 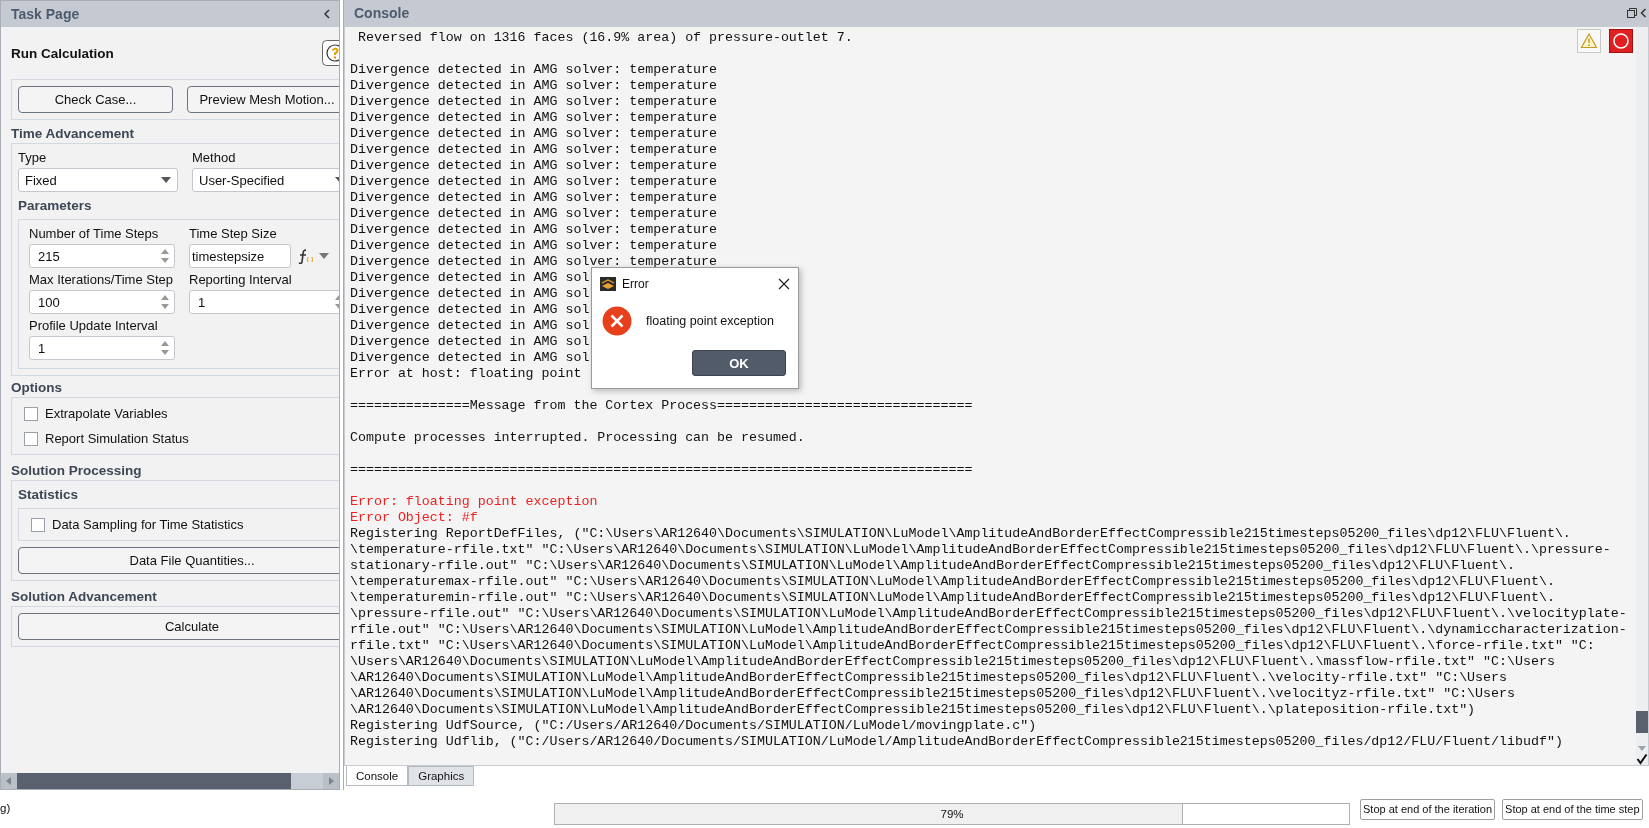 I want to click on console-line: \temperature-rfile.txt" "C:\Users\AR12640\Documents\SIMULATION\LuModel\AmplitudeAndBorderEffectCompressible215timesteps05200_files\dp12\FLU\Fluent\.\pressure-, so click(x=980, y=549).